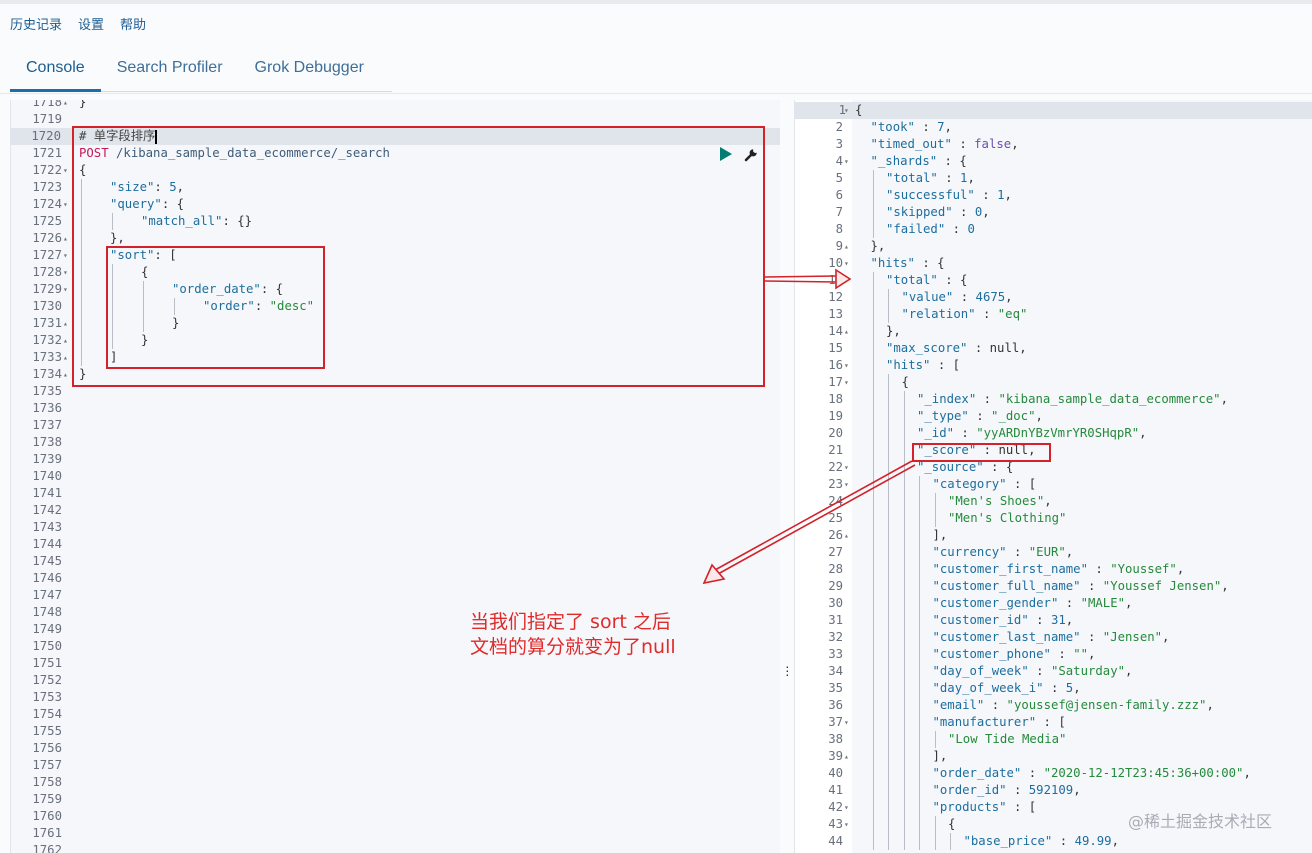  What do you see at coordinates (835, 501) in the screenshot?
I see `line-number: 24` at bounding box center [835, 501].